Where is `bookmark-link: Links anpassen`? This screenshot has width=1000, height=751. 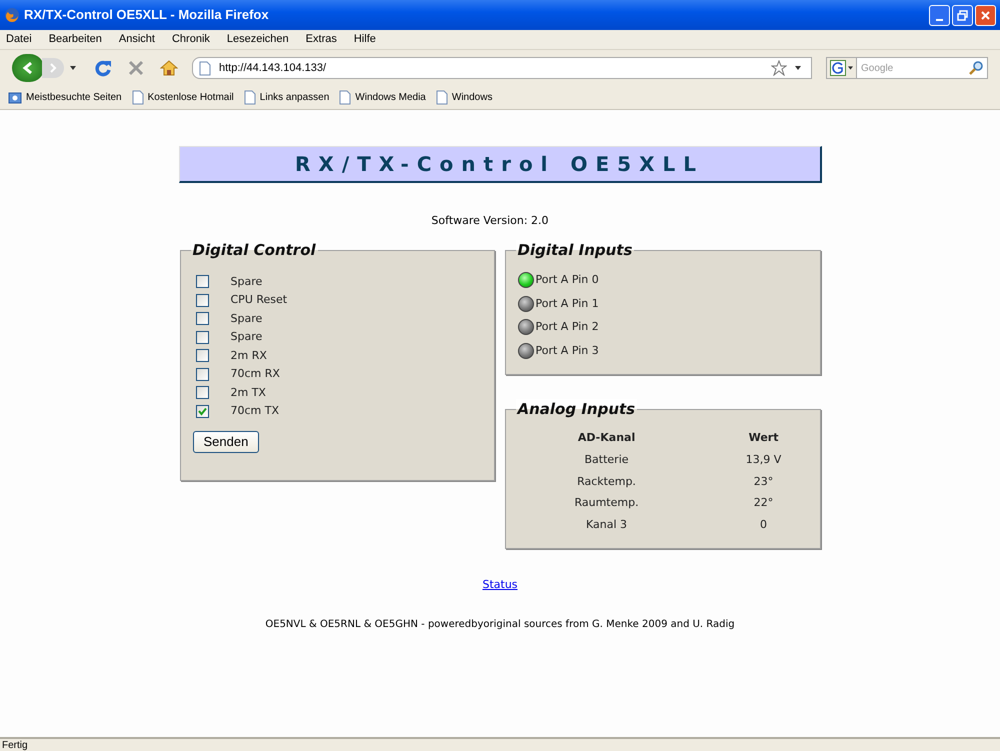
bookmark-link: Links anpassen is located at coordinates (295, 97).